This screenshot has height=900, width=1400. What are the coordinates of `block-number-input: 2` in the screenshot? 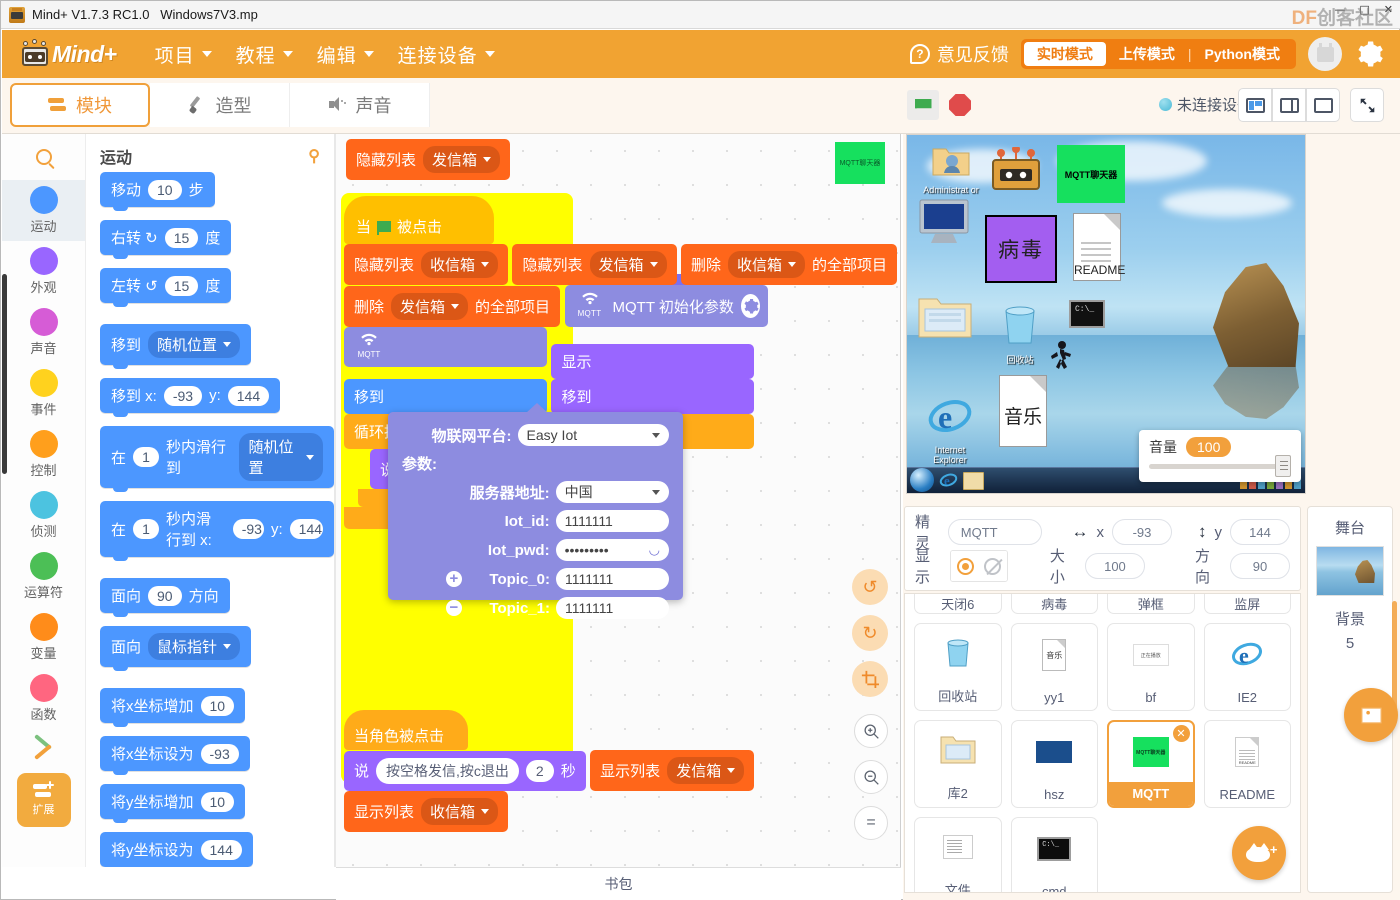 It's located at (539, 770).